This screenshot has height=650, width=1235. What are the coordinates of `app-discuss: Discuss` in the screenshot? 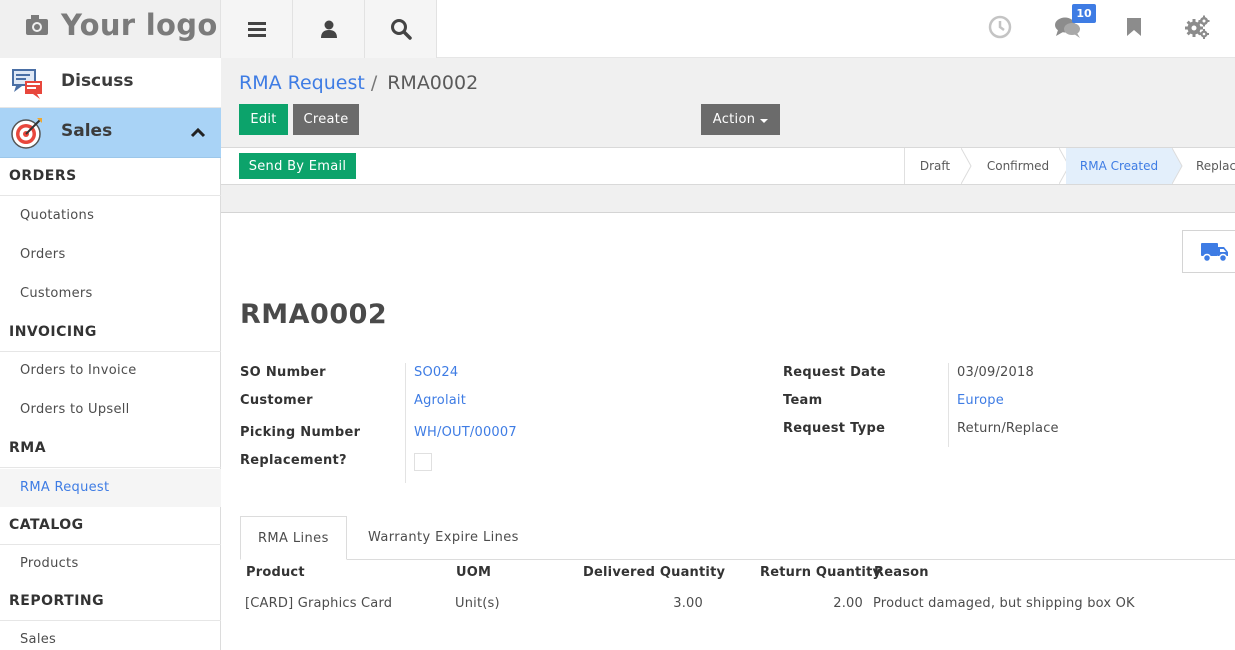 It's located at (110, 83).